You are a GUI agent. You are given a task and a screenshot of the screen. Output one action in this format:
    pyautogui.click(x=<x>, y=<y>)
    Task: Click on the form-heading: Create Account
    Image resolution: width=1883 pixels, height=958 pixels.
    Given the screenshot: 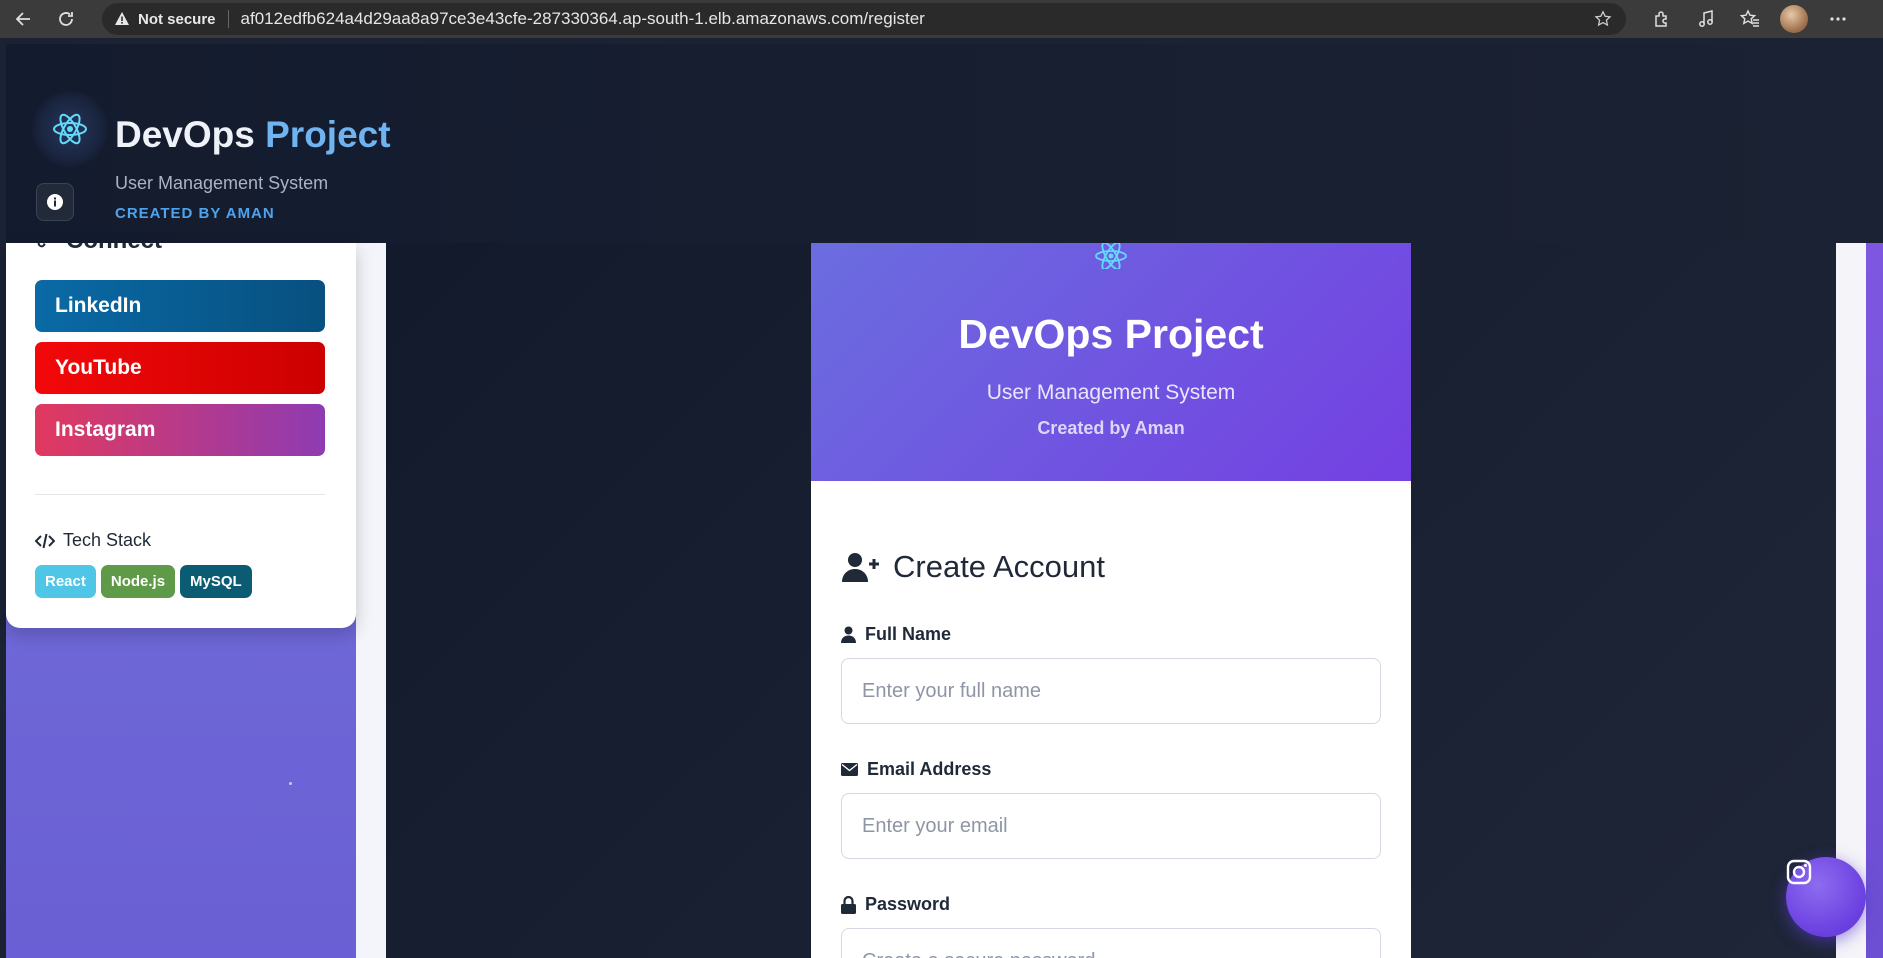 What is the action you would take?
    pyautogui.click(x=973, y=567)
    